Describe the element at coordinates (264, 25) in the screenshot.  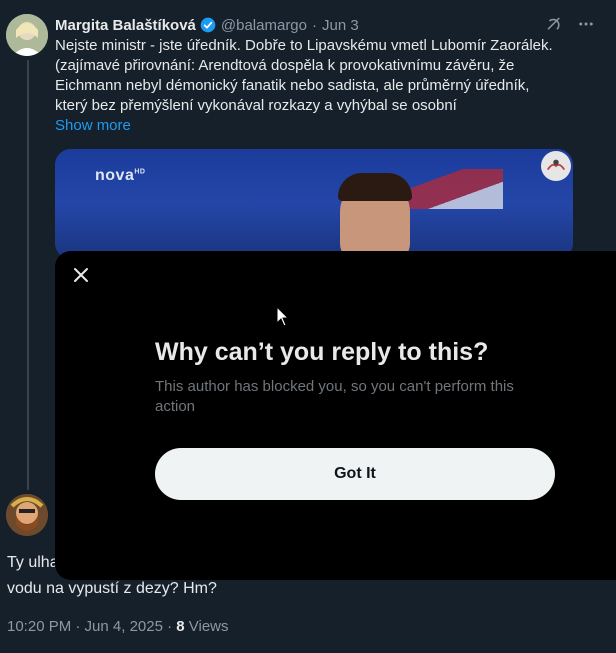
I see `author-handle: @balamargo` at that location.